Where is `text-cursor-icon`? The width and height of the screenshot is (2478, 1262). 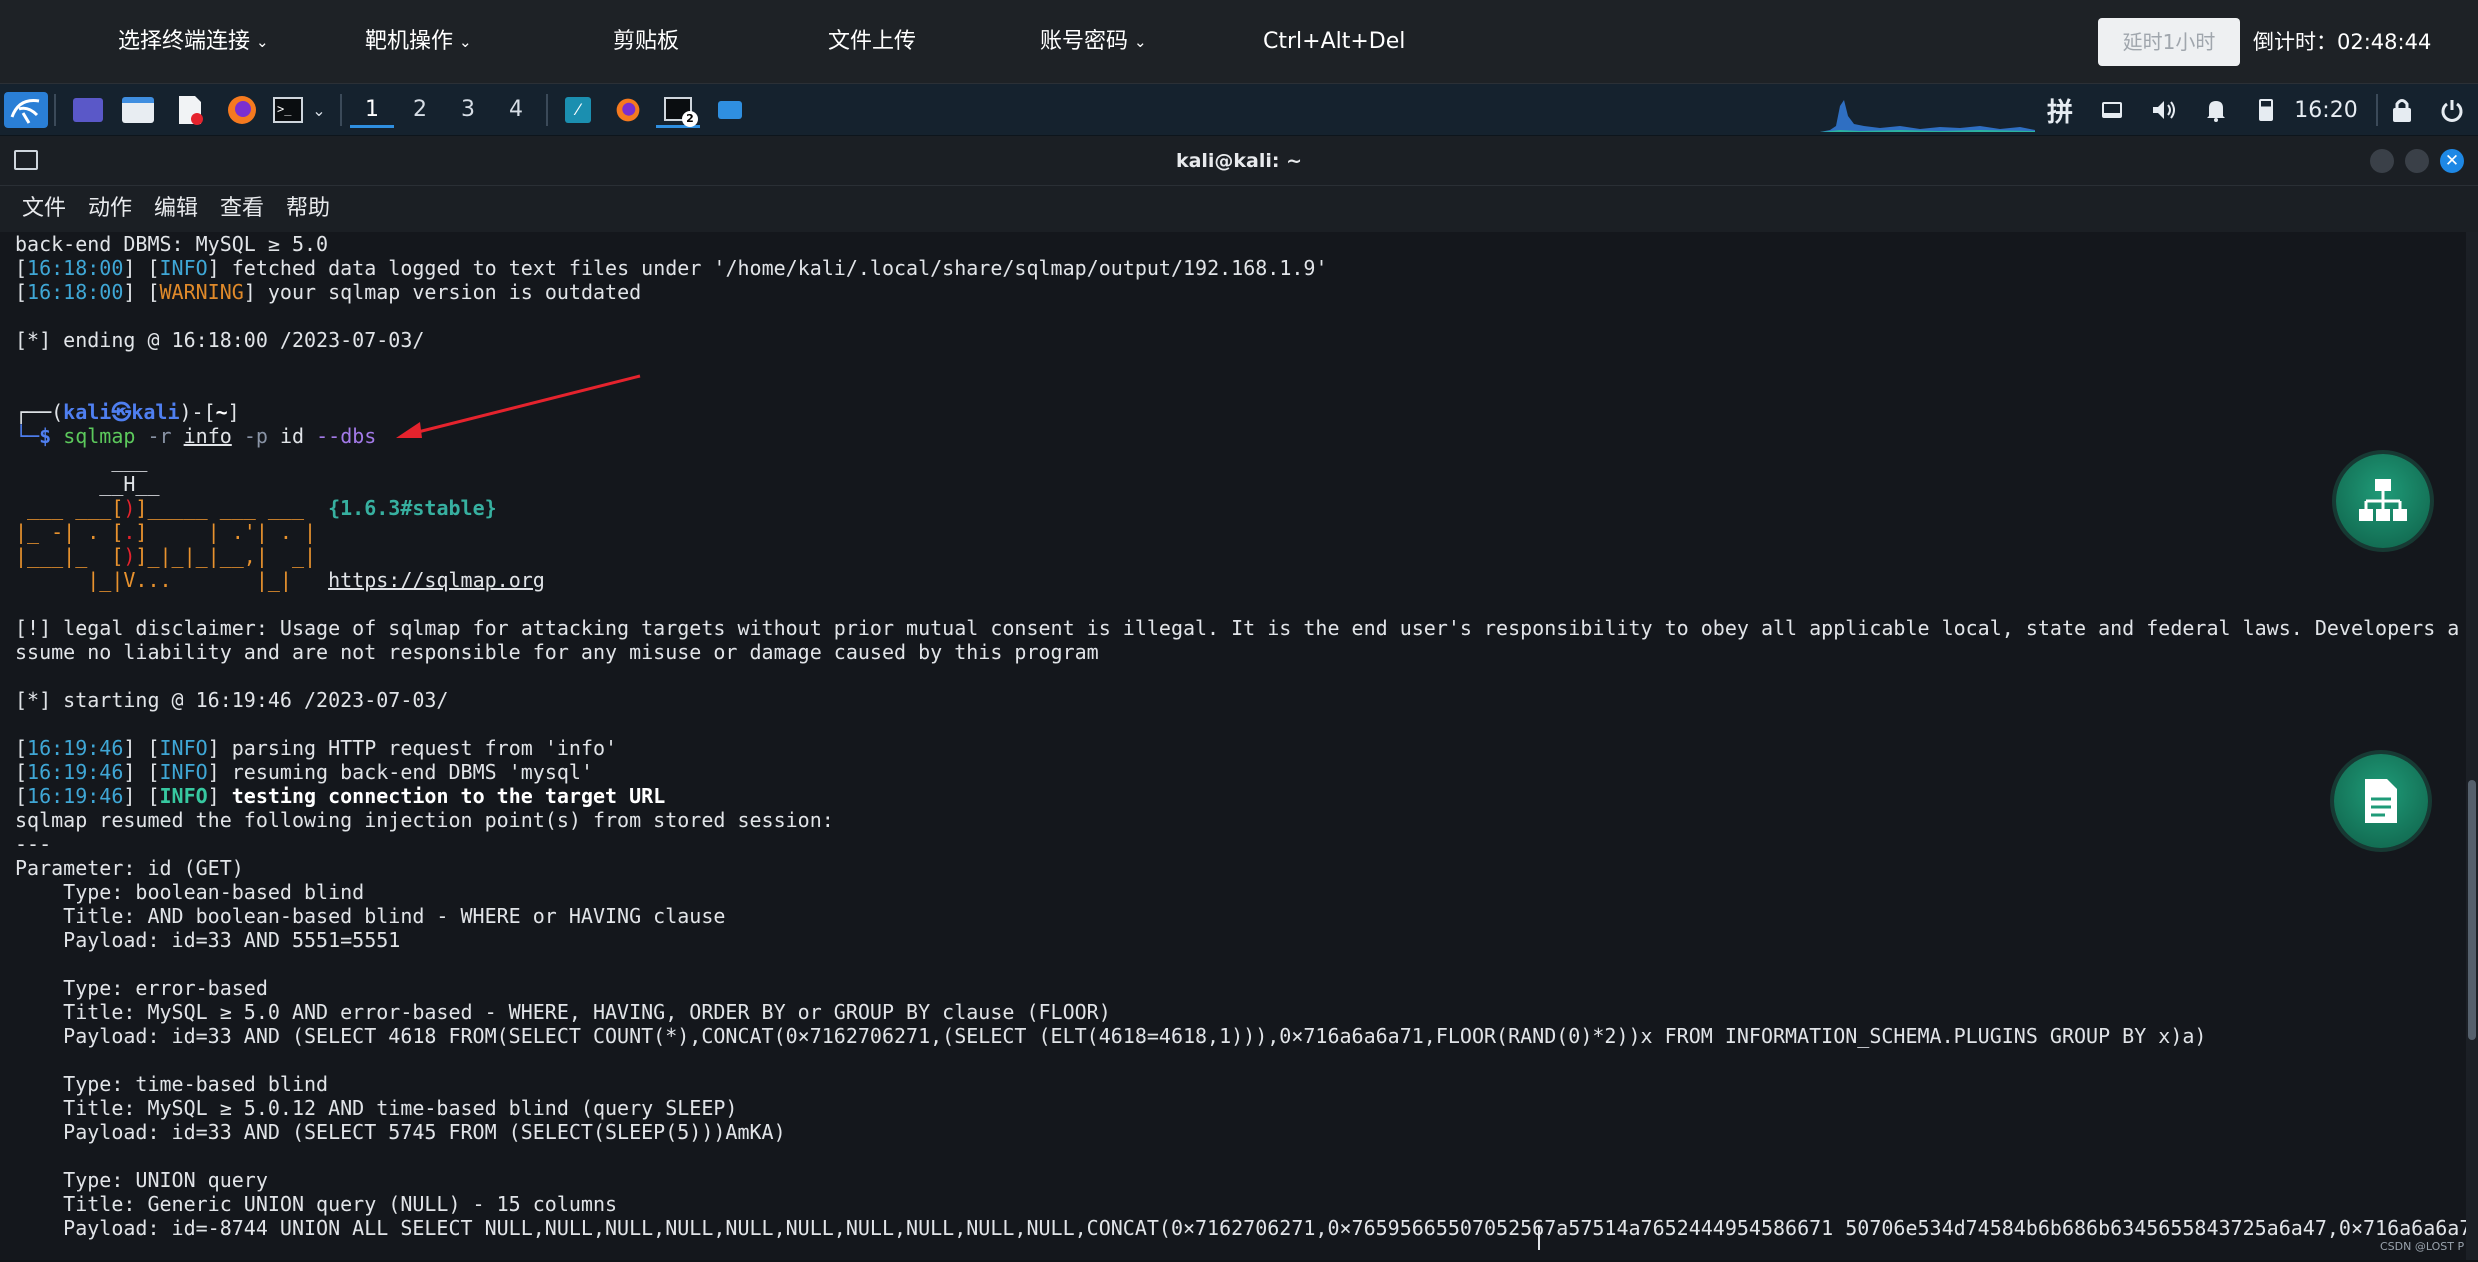
text-cursor-icon is located at coordinates (1539, 1238).